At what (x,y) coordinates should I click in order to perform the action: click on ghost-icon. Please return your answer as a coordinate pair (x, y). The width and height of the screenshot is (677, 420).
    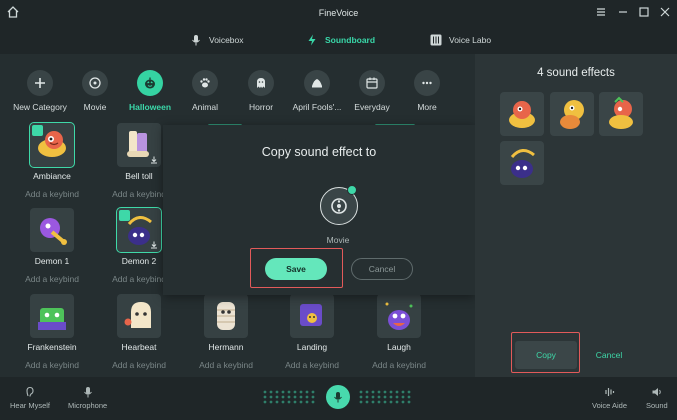
    Looking at the image, I should click on (261, 83).